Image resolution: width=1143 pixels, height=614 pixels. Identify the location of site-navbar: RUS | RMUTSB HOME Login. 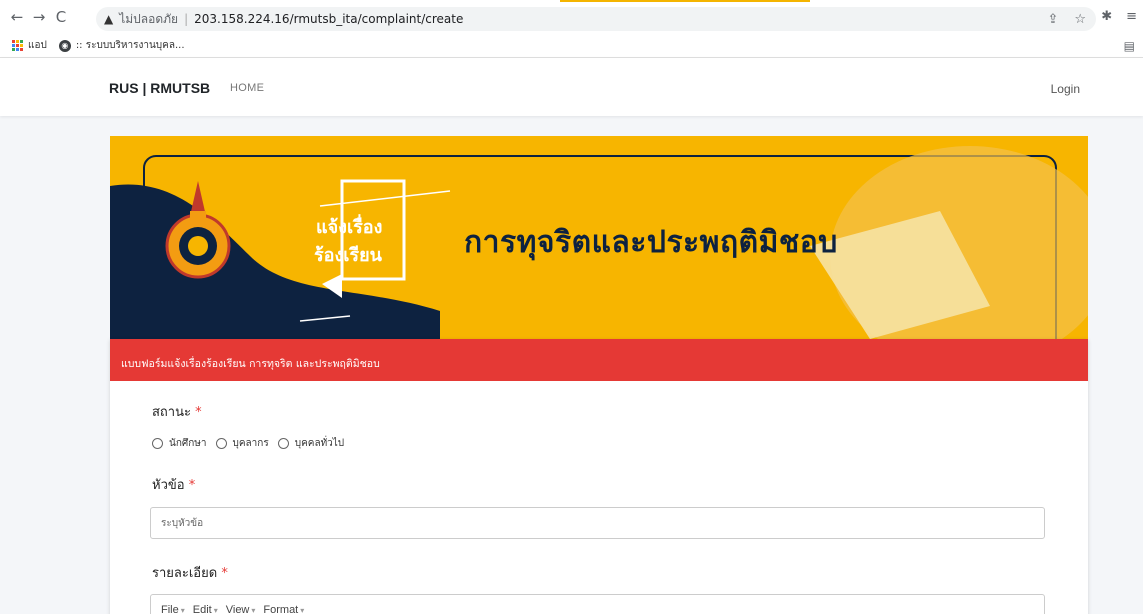
(571, 87).